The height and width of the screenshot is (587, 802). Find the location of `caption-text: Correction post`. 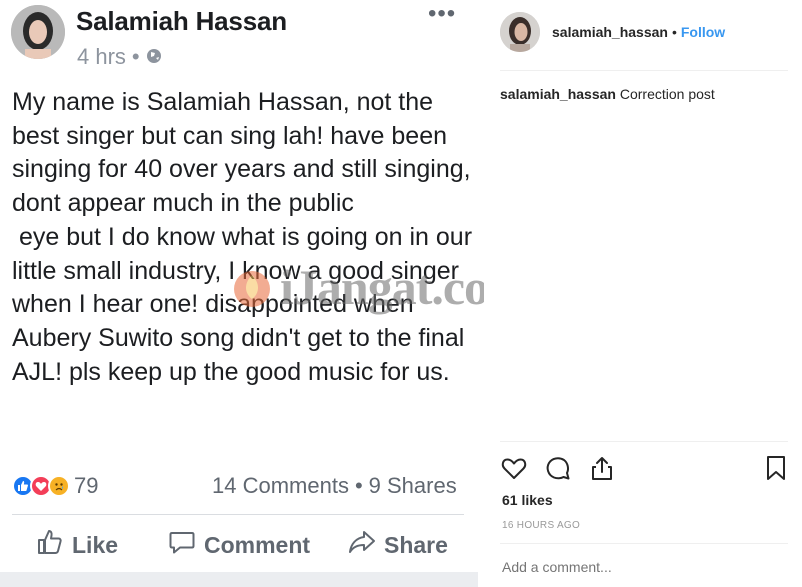

caption-text: Correction post is located at coordinates (667, 94).